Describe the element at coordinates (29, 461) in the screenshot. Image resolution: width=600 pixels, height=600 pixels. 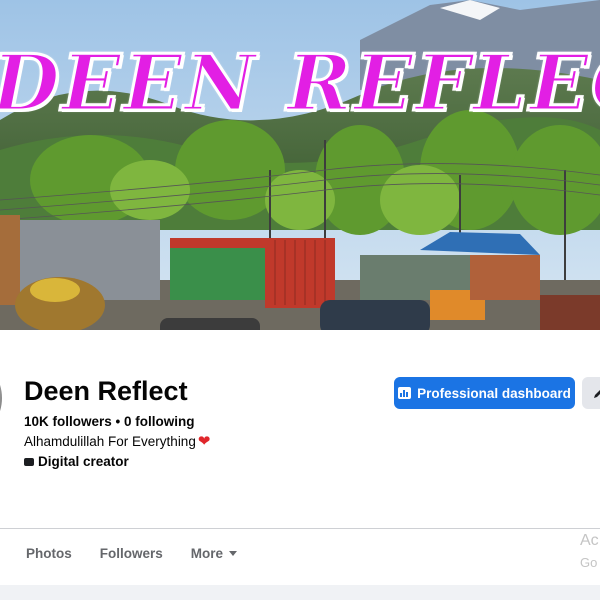
I see `briefcase-icon` at that location.